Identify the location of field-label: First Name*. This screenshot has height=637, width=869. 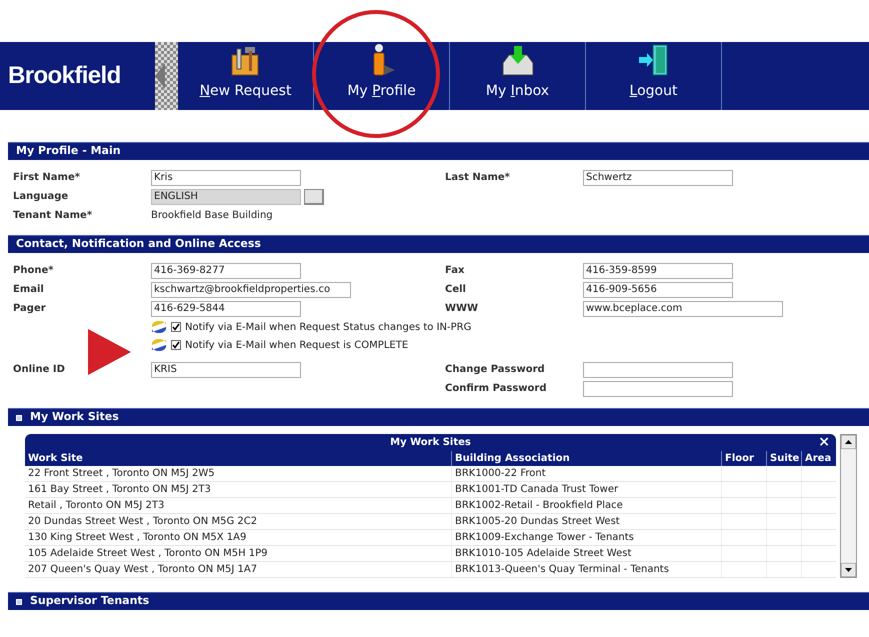
(47, 178).